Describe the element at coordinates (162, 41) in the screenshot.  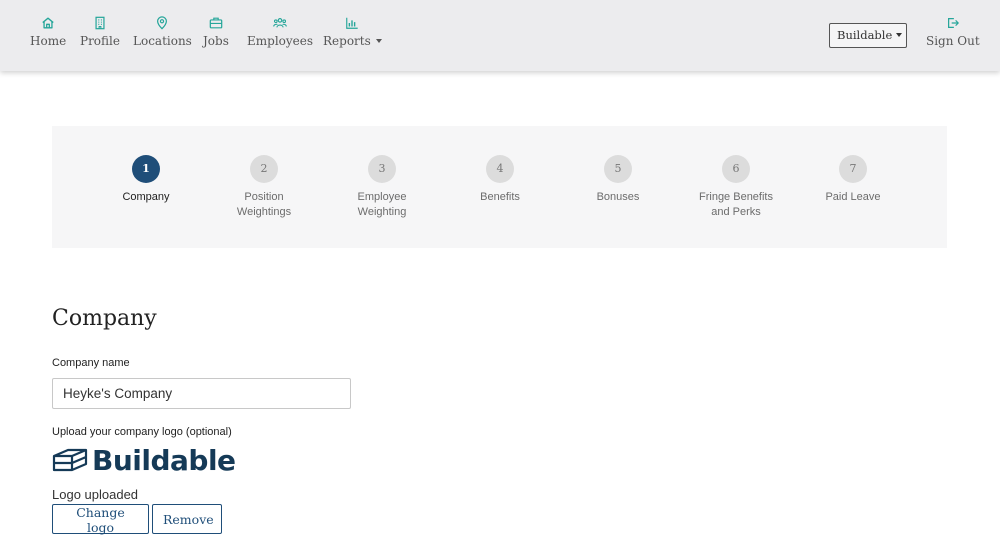
I see `nav-locations-label: Locations` at that location.